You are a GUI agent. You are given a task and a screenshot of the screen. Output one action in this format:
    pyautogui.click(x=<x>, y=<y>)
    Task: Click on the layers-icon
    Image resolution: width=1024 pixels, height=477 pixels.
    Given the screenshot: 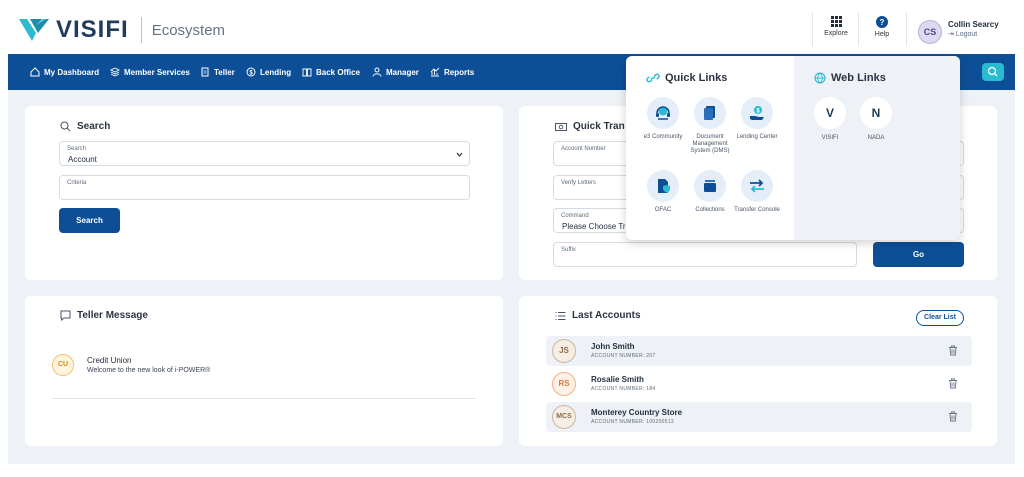 What is the action you would take?
    pyautogui.click(x=115, y=72)
    